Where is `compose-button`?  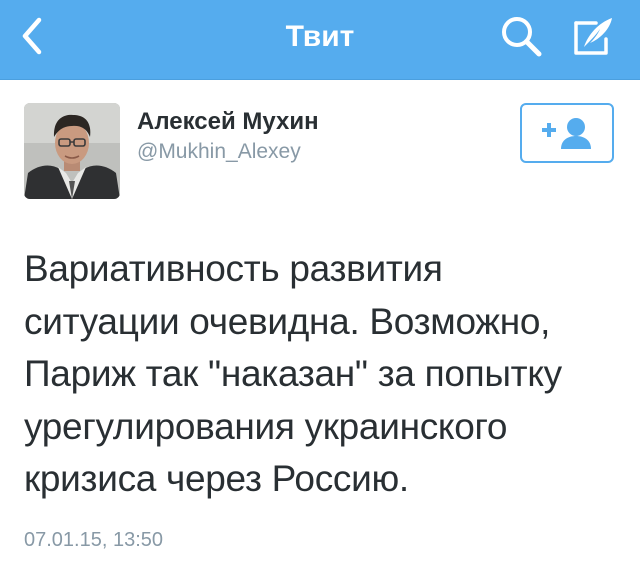 compose-button is located at coordinates (594, 37).